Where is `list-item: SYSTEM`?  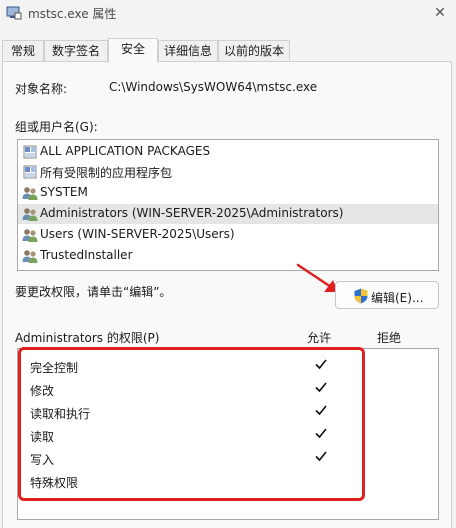
list-item: SYSTEM is located at coordinates (228, 193).